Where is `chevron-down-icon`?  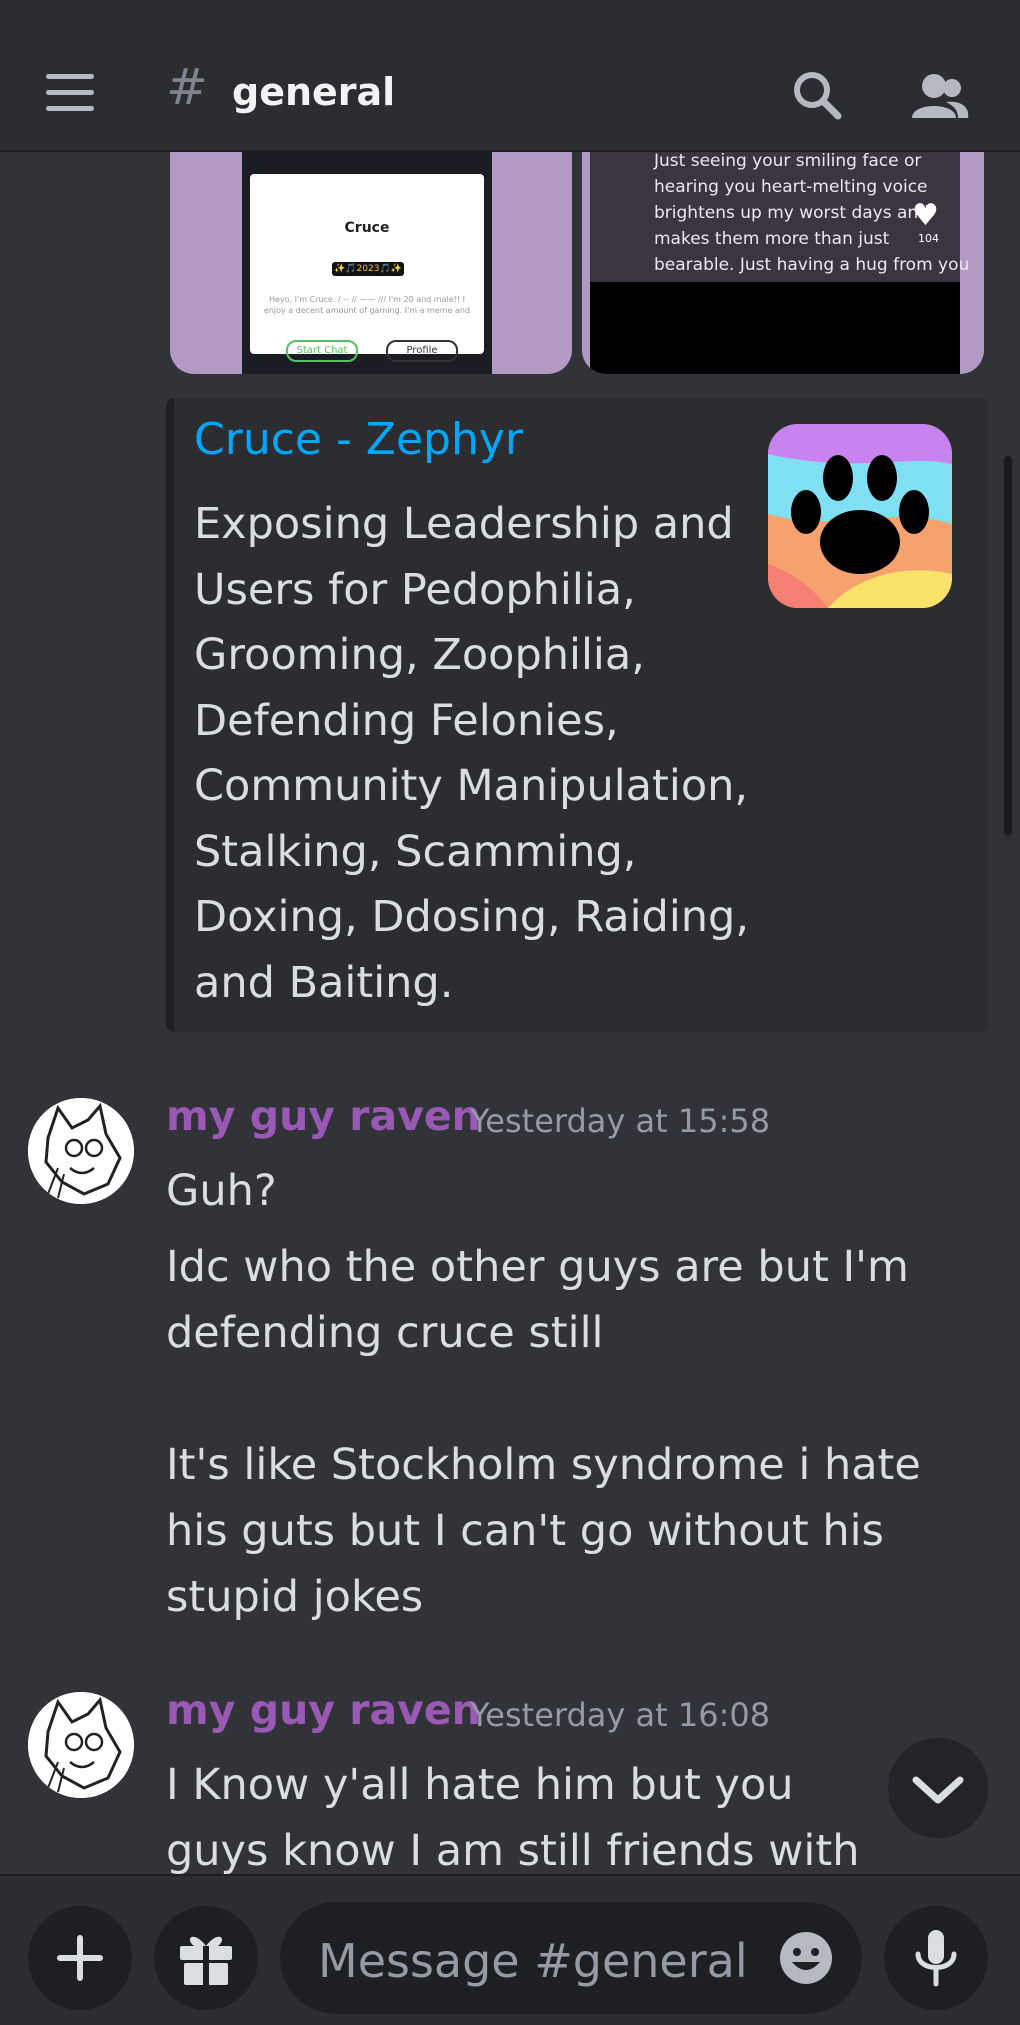 chevron-down-icon is located at coordinates (938, 1788).